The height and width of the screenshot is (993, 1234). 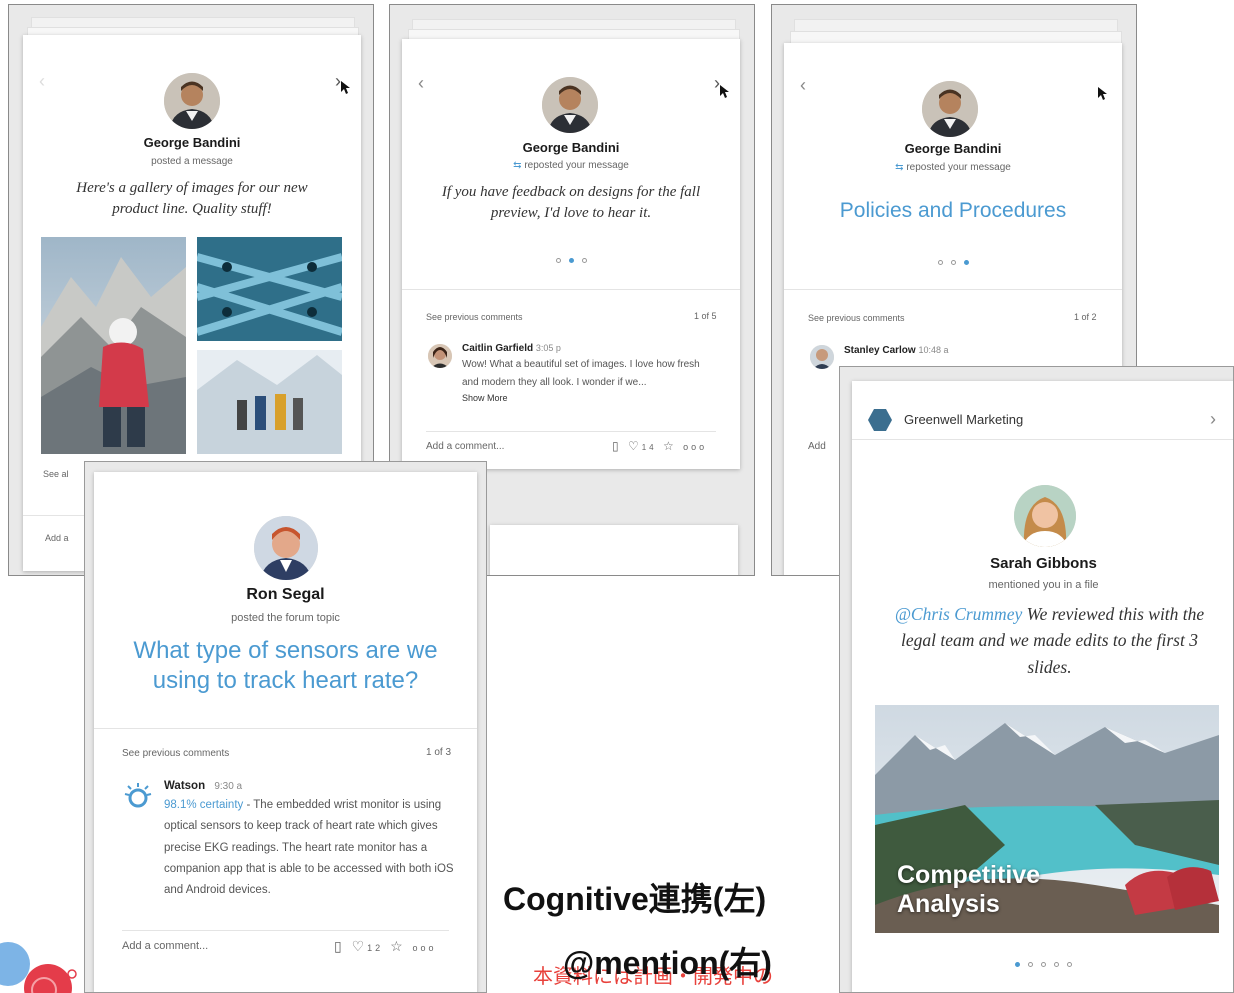 What do you see at coordinates (38, 967) in the screenshot?
I see `decorative-bubbles-logo` at bounding box center [38, 967].